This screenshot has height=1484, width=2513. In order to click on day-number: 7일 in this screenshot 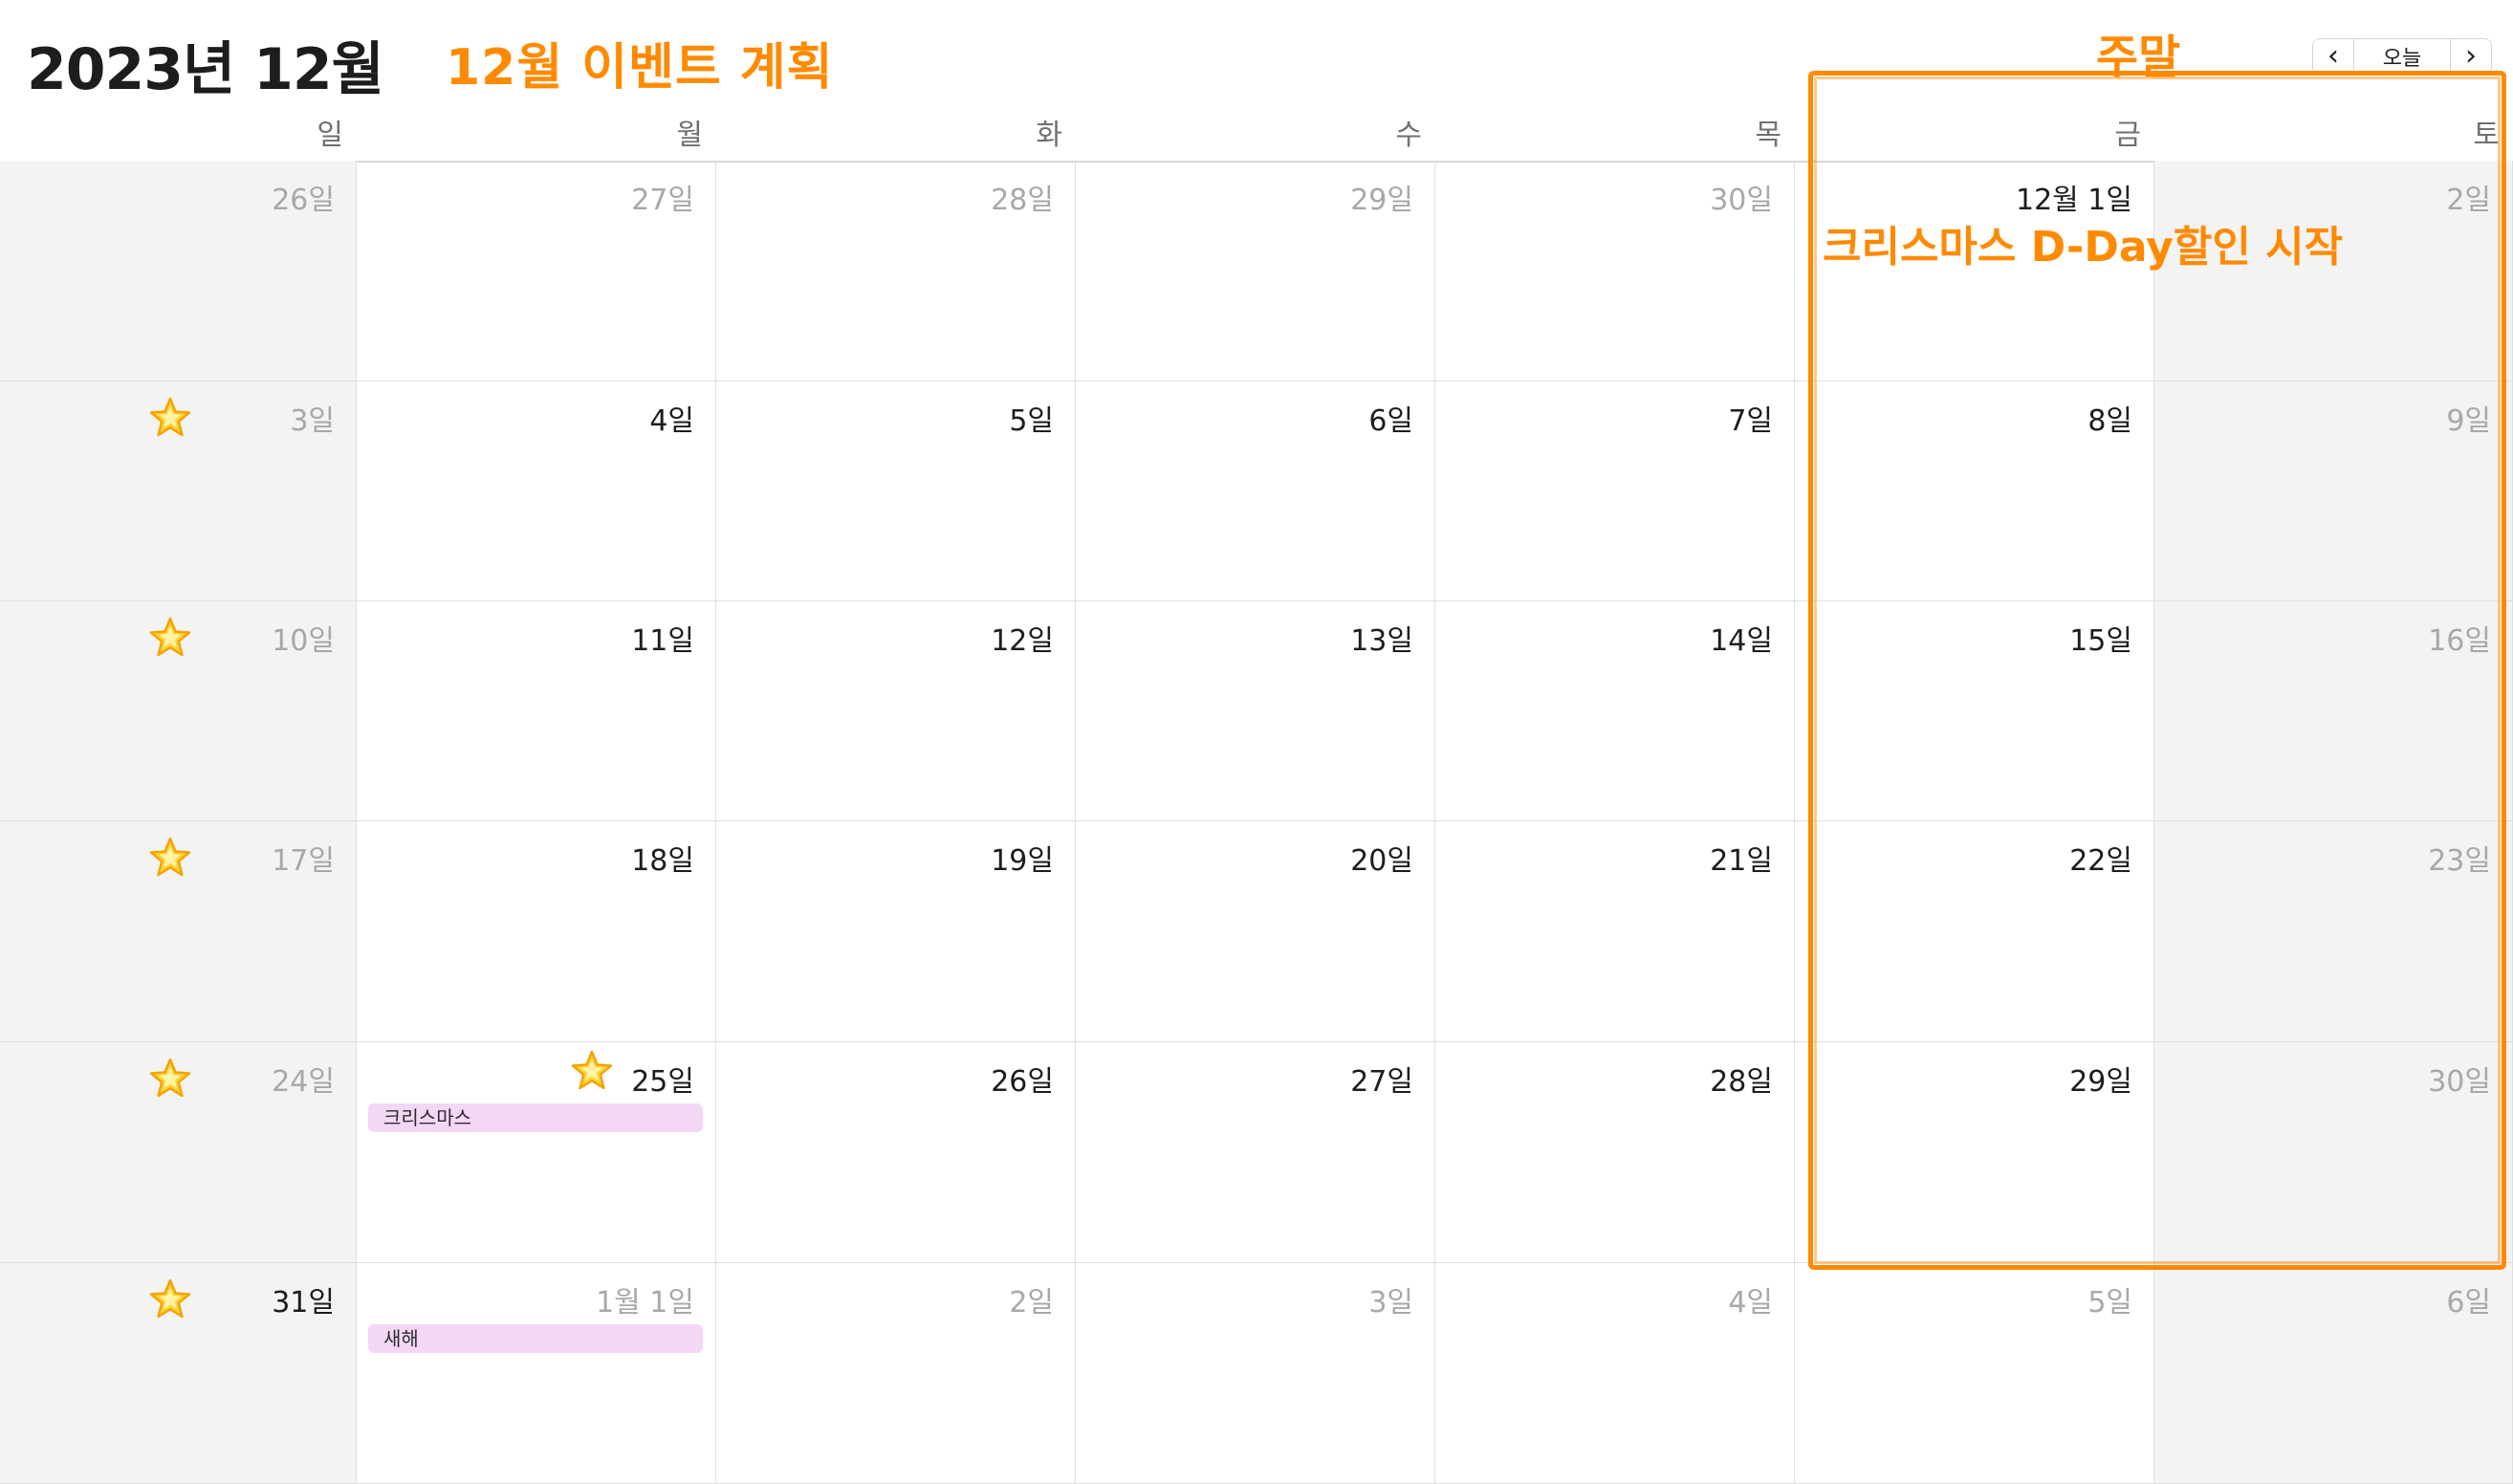, I will do `click(1750, 421)`.